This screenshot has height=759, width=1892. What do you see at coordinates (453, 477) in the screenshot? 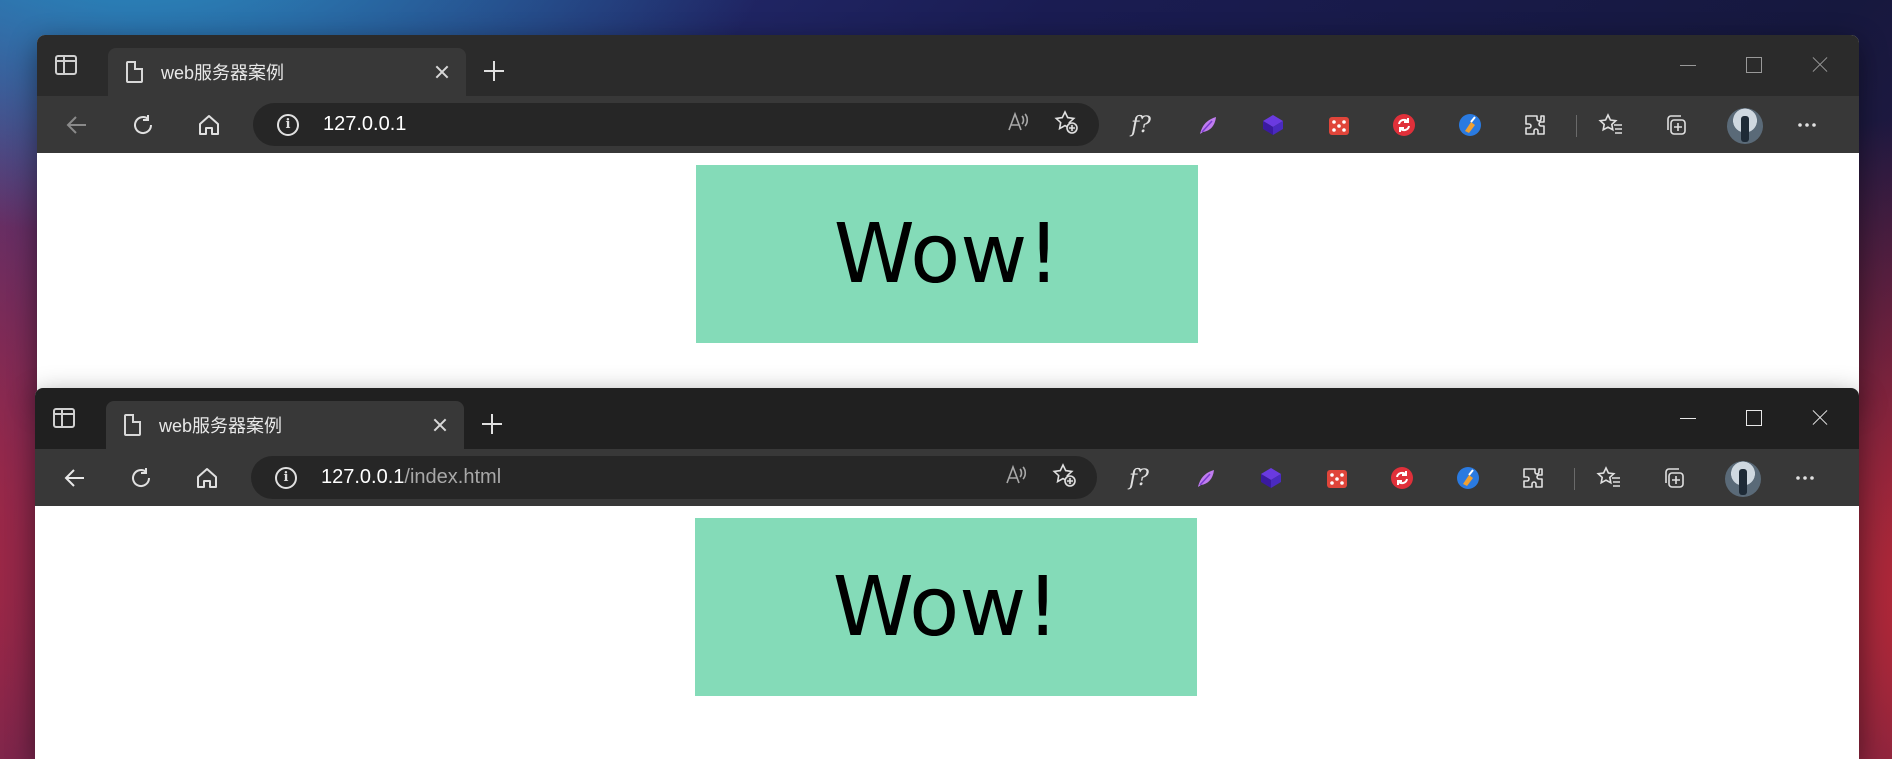
I see `url-path: /index.html` at bounding box center [453, 477].